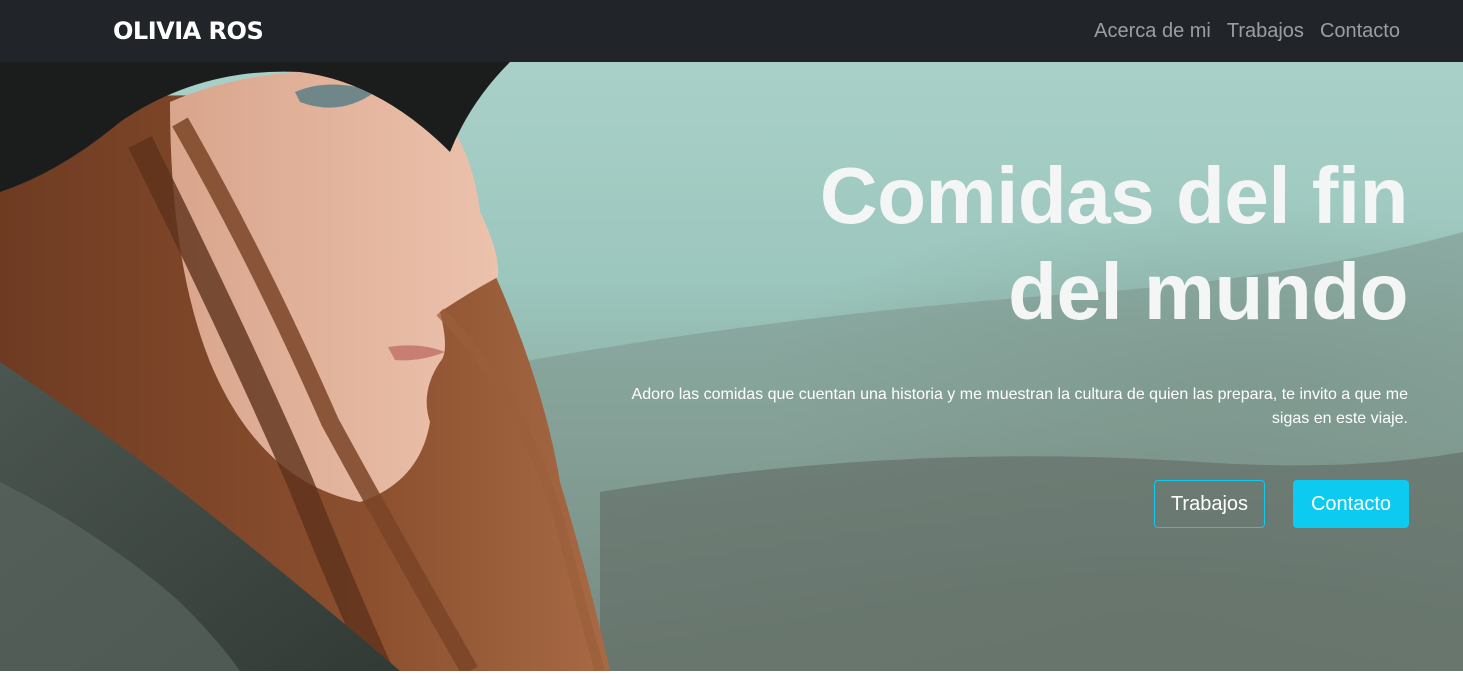  Describe the element at coordinates (1208, 291) in the screenshot. I see `hero-title-line-2: del mundo` at that location.